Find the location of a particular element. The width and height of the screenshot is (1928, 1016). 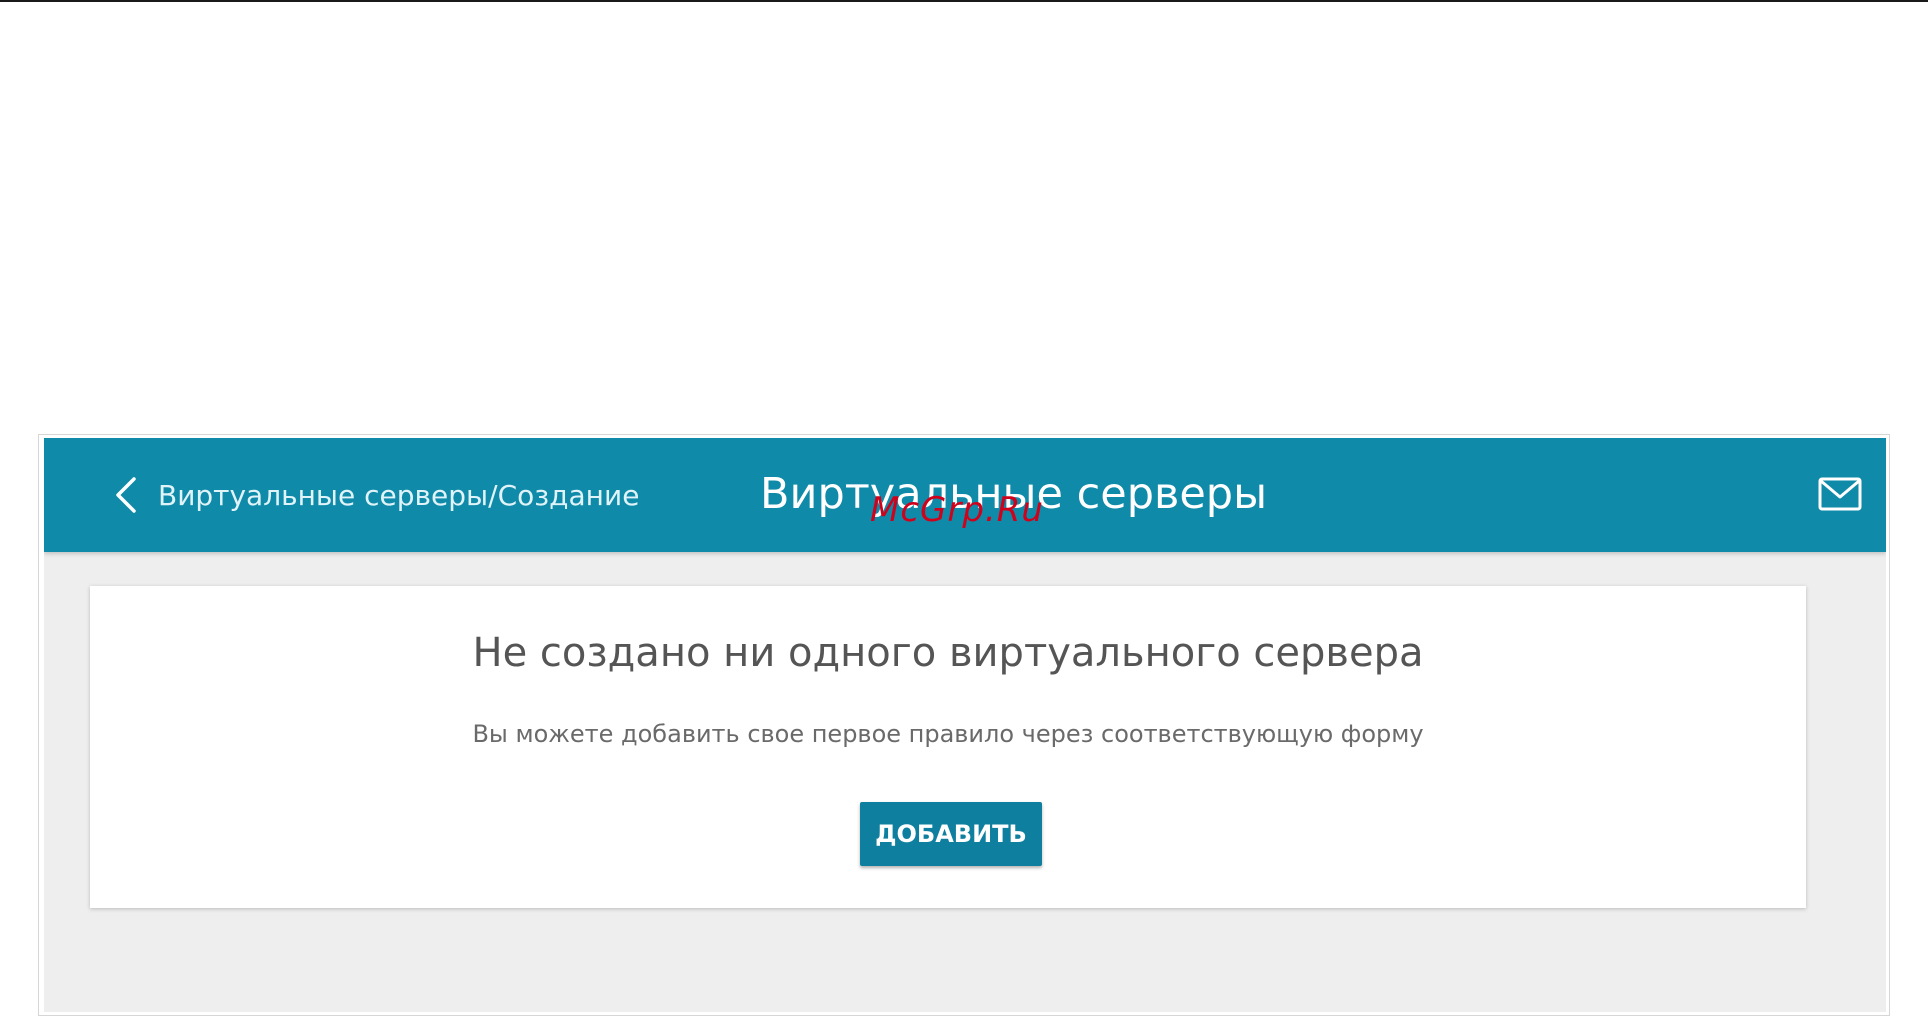

chevron-left-icon is located at coordinates (125, 495).